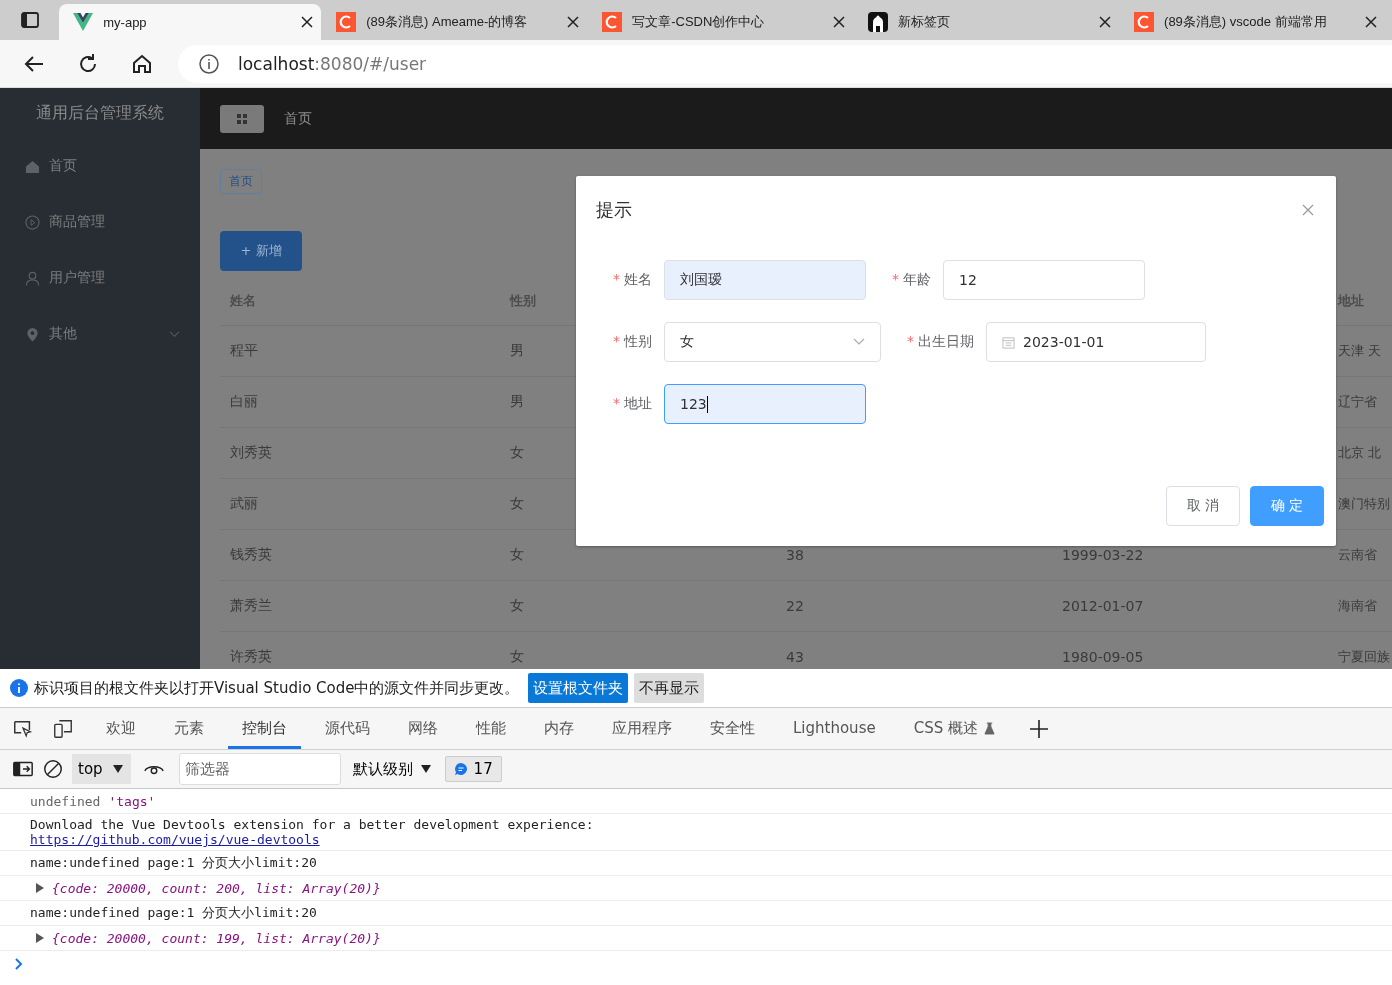  Describe the element at coordinates (83, 22) in the screenshot. I see `vue-logo-icon` at that location.